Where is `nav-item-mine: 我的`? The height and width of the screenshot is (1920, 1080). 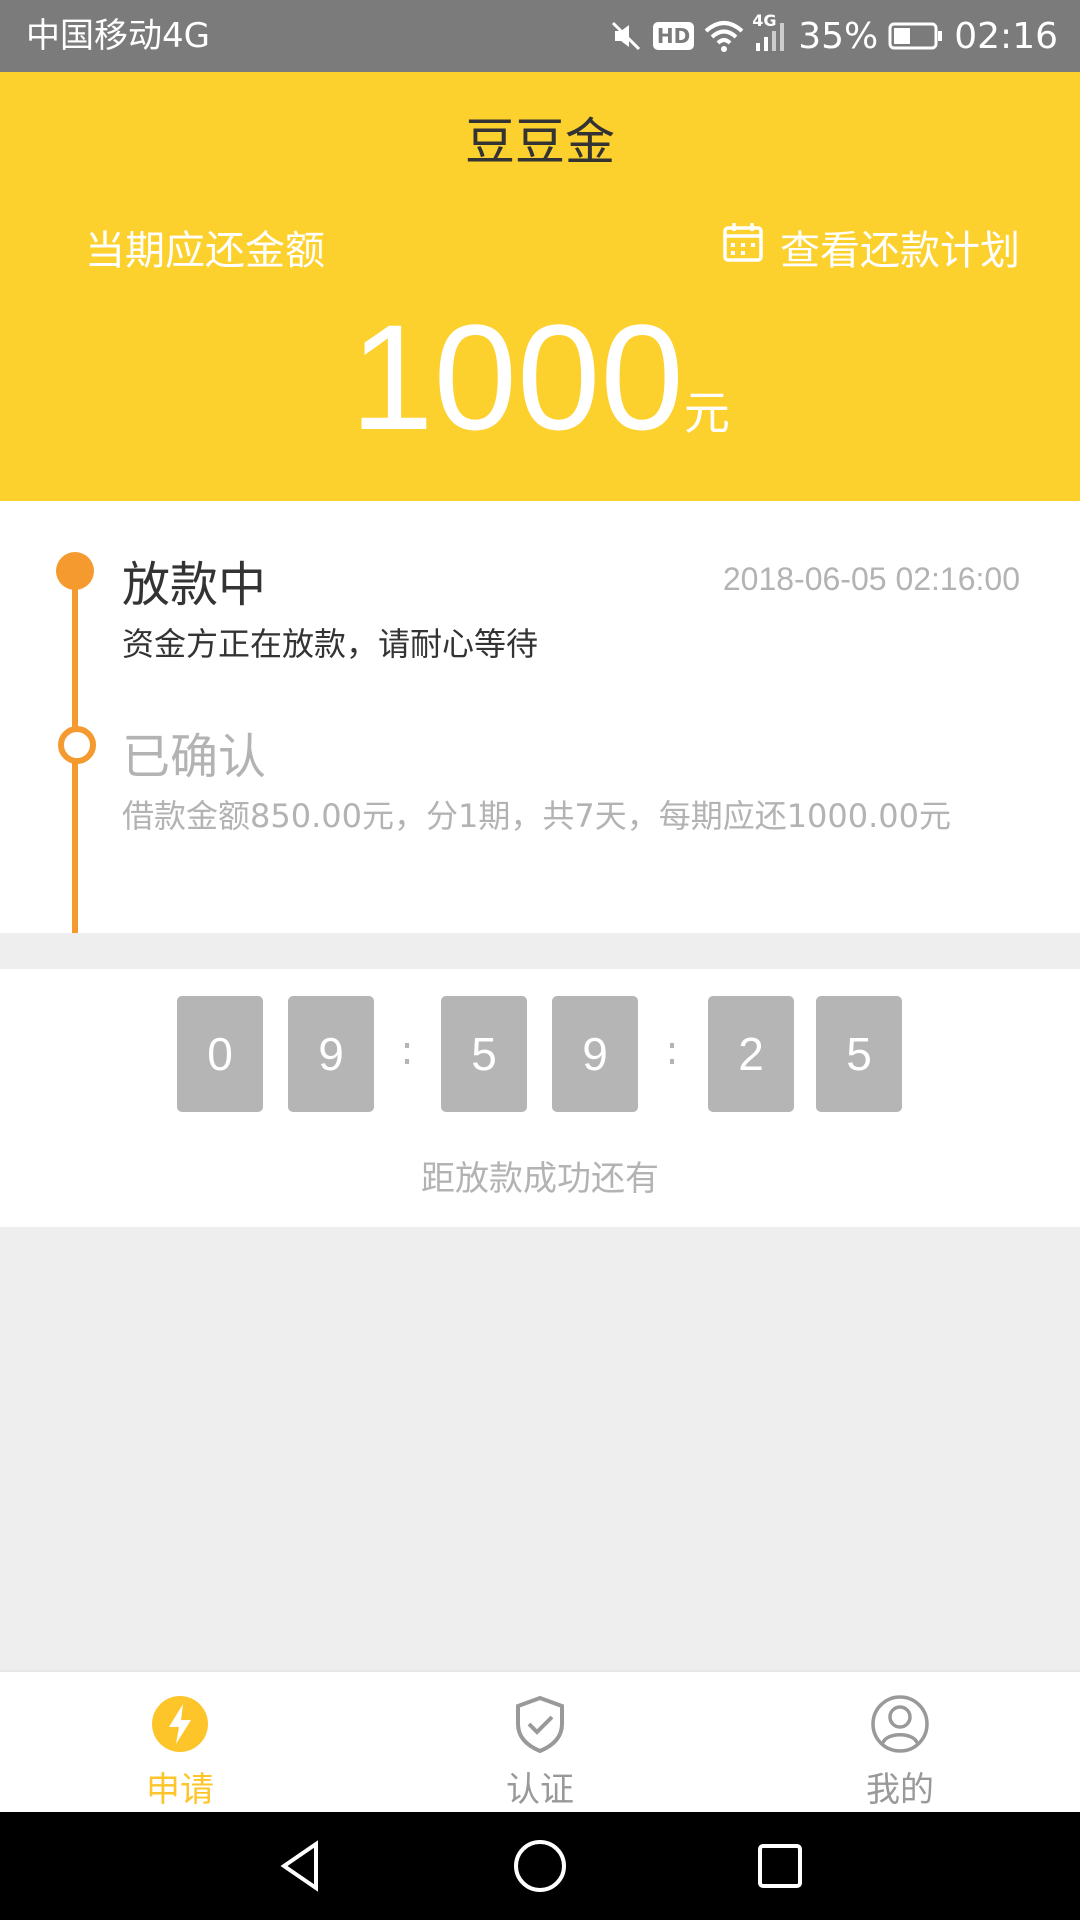
nav-item-mine: 我的 is located at coordinates (900, 1743).